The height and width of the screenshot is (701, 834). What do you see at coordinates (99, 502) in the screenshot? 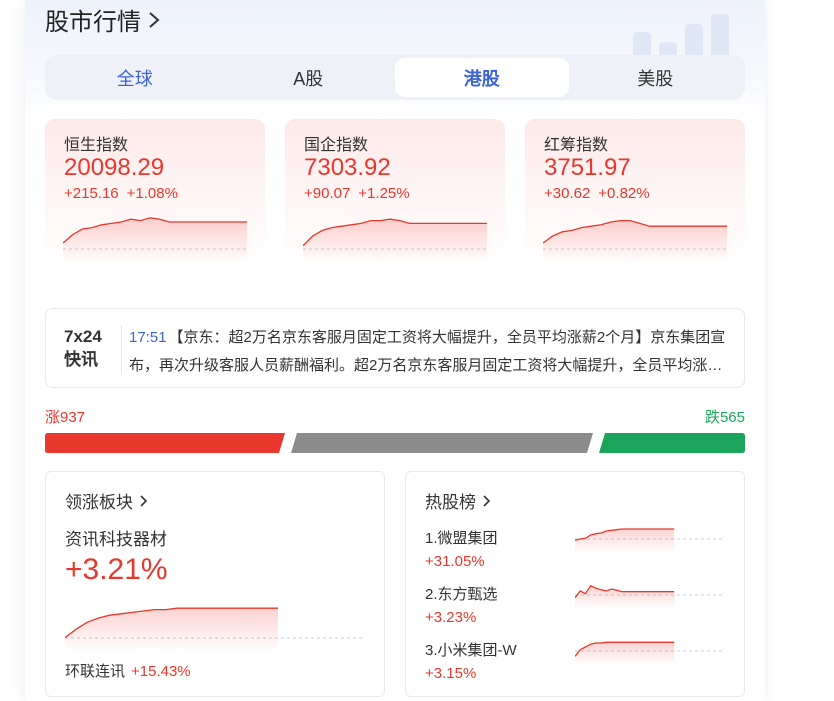
I see `leading-sector-title-label: 领涨板块` at bounding box center [99, 502].